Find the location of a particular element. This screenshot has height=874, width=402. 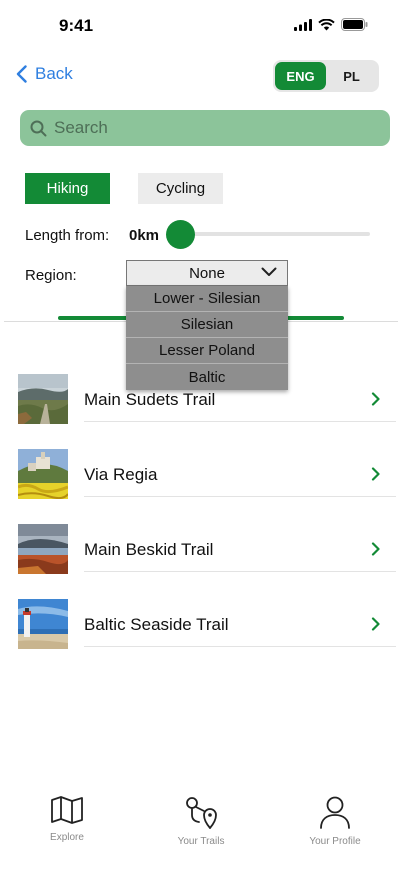

trail-row: Main Beskid Trail is located at coordinates (201, 557).